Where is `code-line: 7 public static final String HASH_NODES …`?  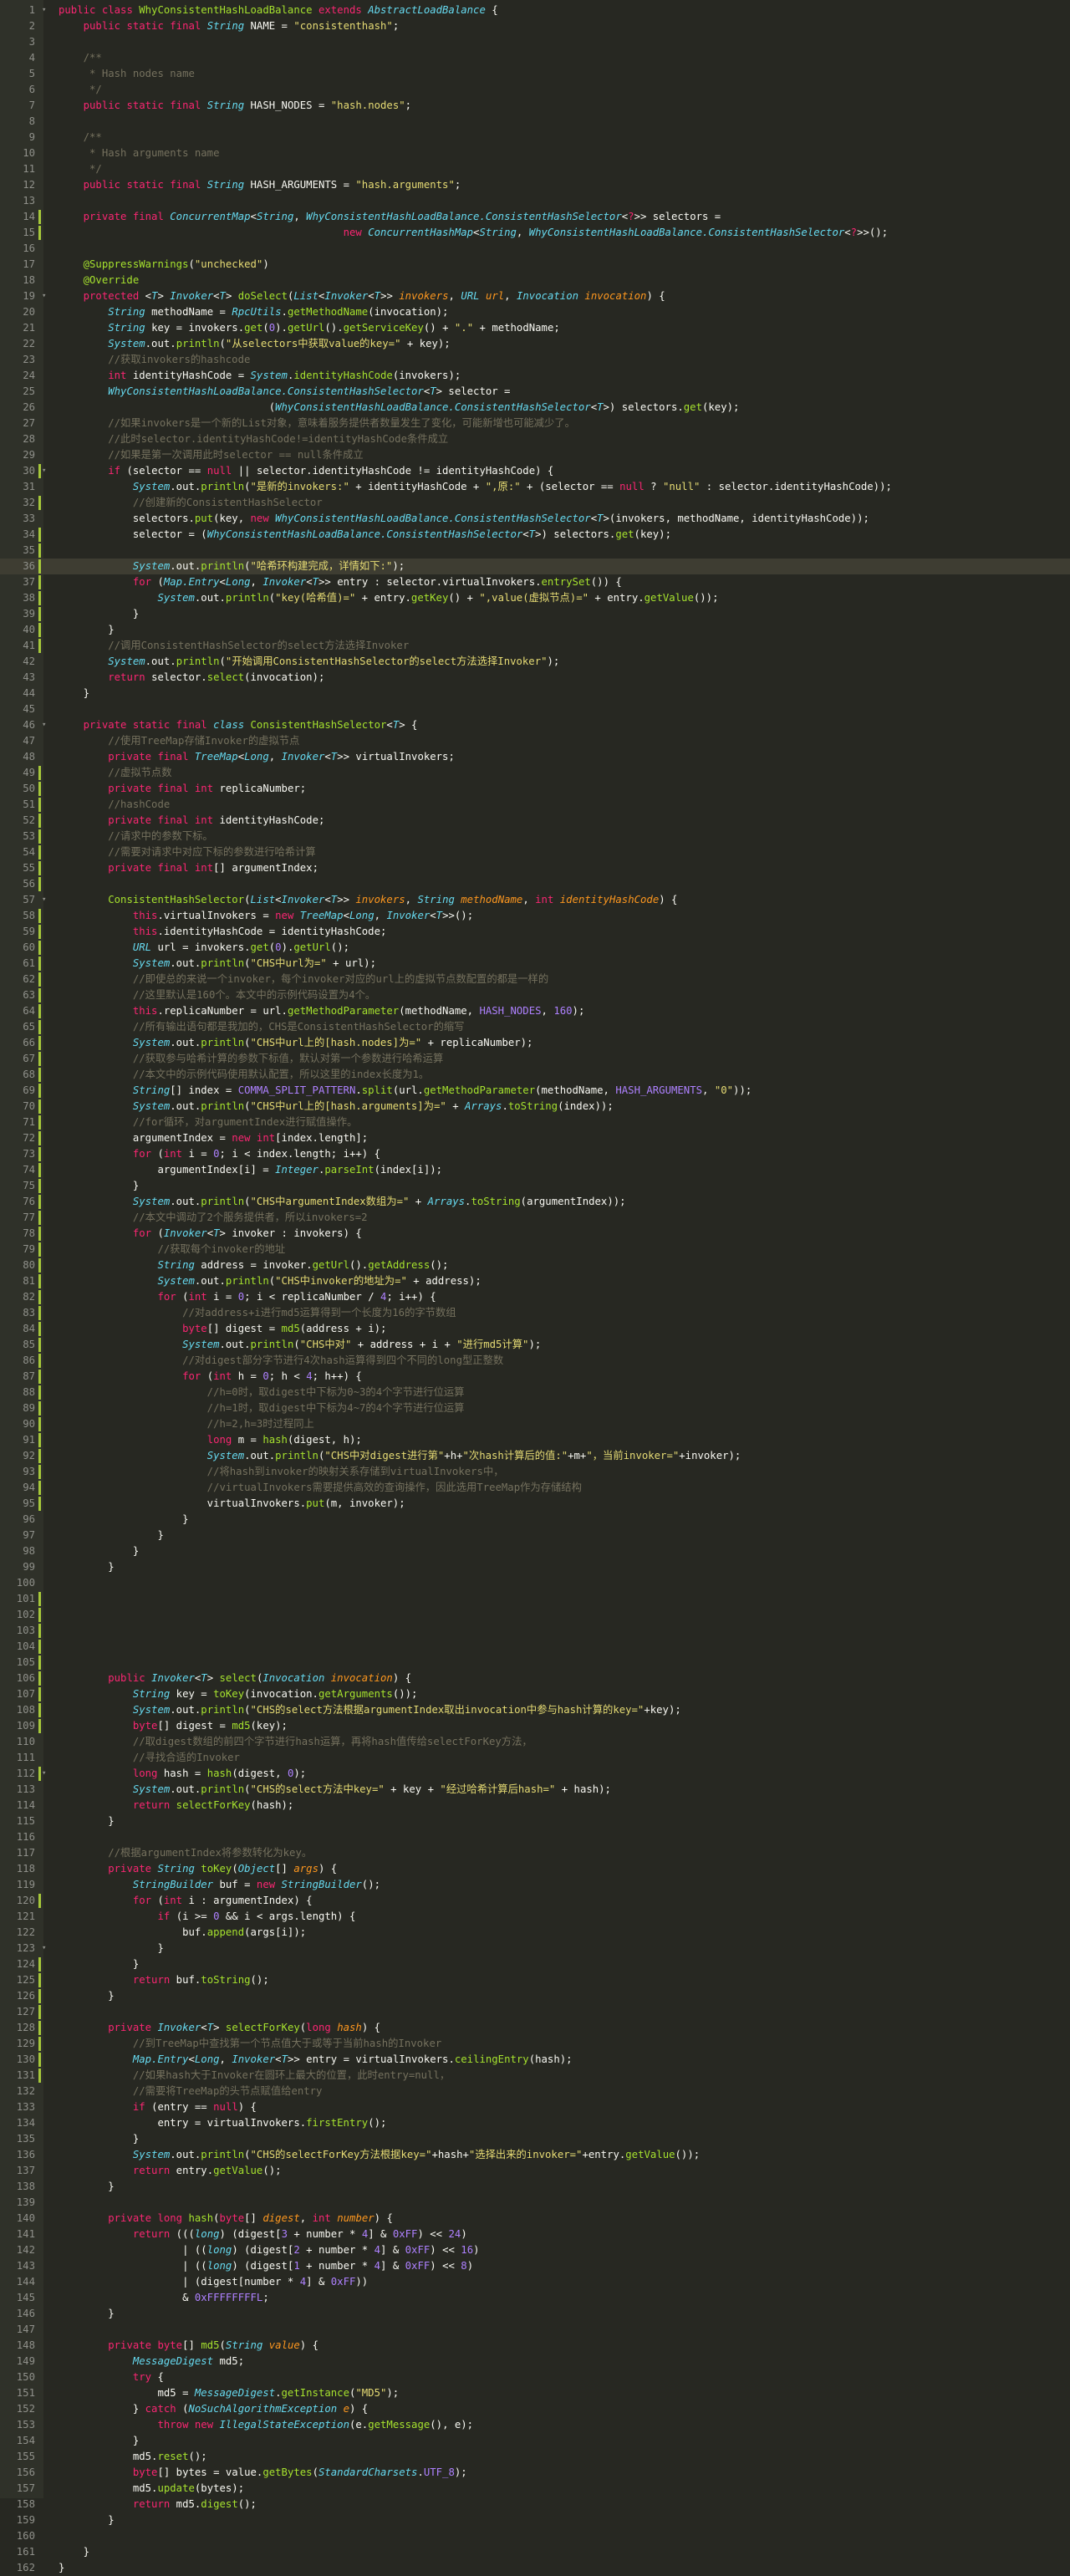 code-line: 7 public static final String HASH_NODES … is located at coordinates (535, 106).